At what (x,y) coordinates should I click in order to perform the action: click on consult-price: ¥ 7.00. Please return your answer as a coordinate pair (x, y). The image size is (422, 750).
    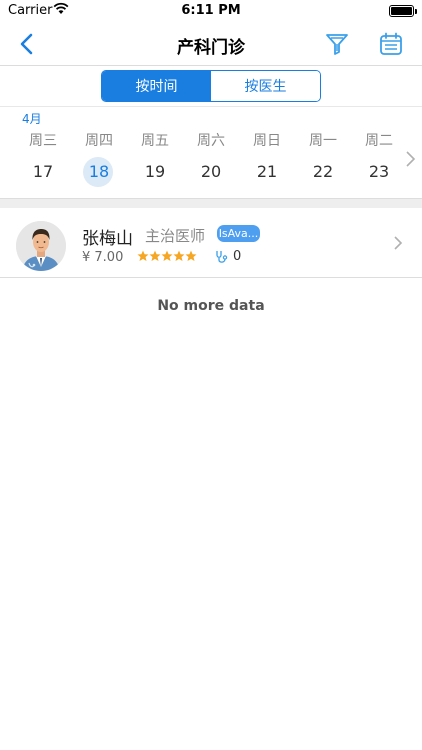
    Looking at the image, I should click on (103, 257).